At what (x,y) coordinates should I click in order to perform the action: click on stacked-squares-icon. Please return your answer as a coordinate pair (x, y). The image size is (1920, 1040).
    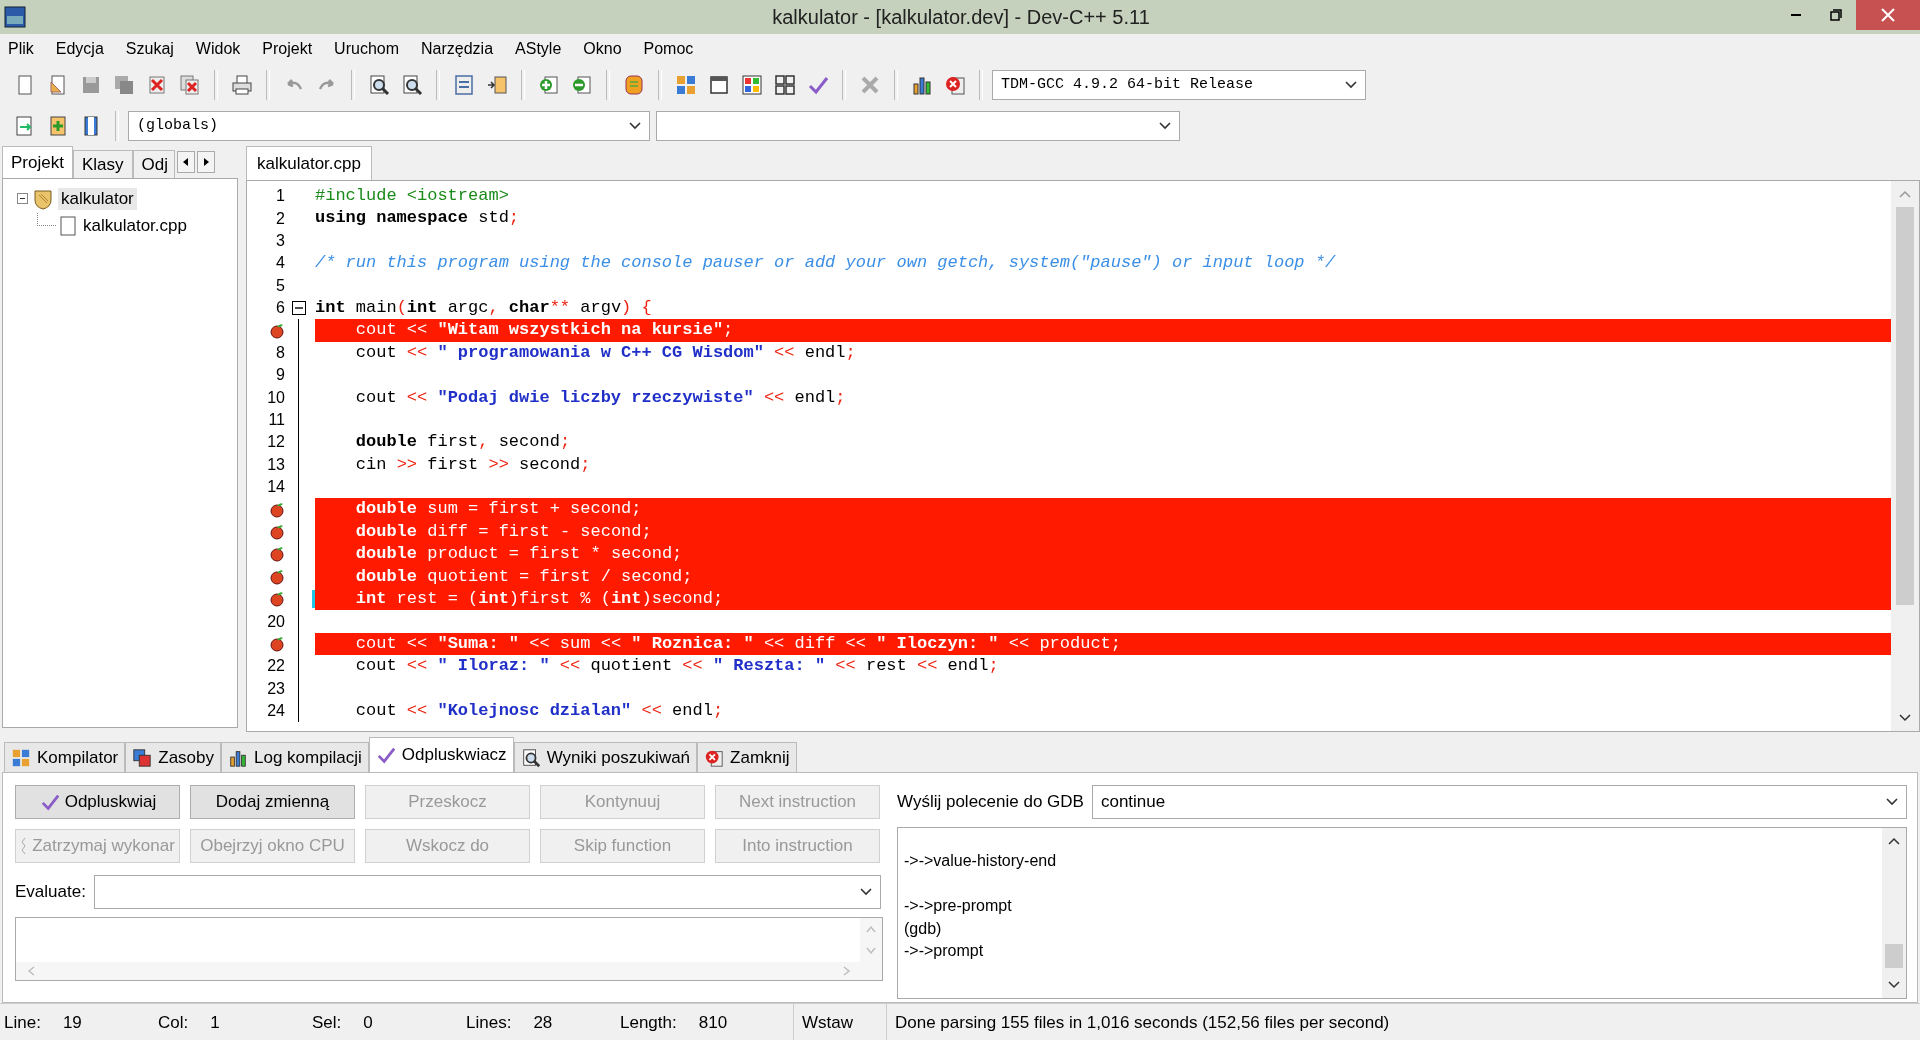
    Looking at the image, I should click on (142, 757).